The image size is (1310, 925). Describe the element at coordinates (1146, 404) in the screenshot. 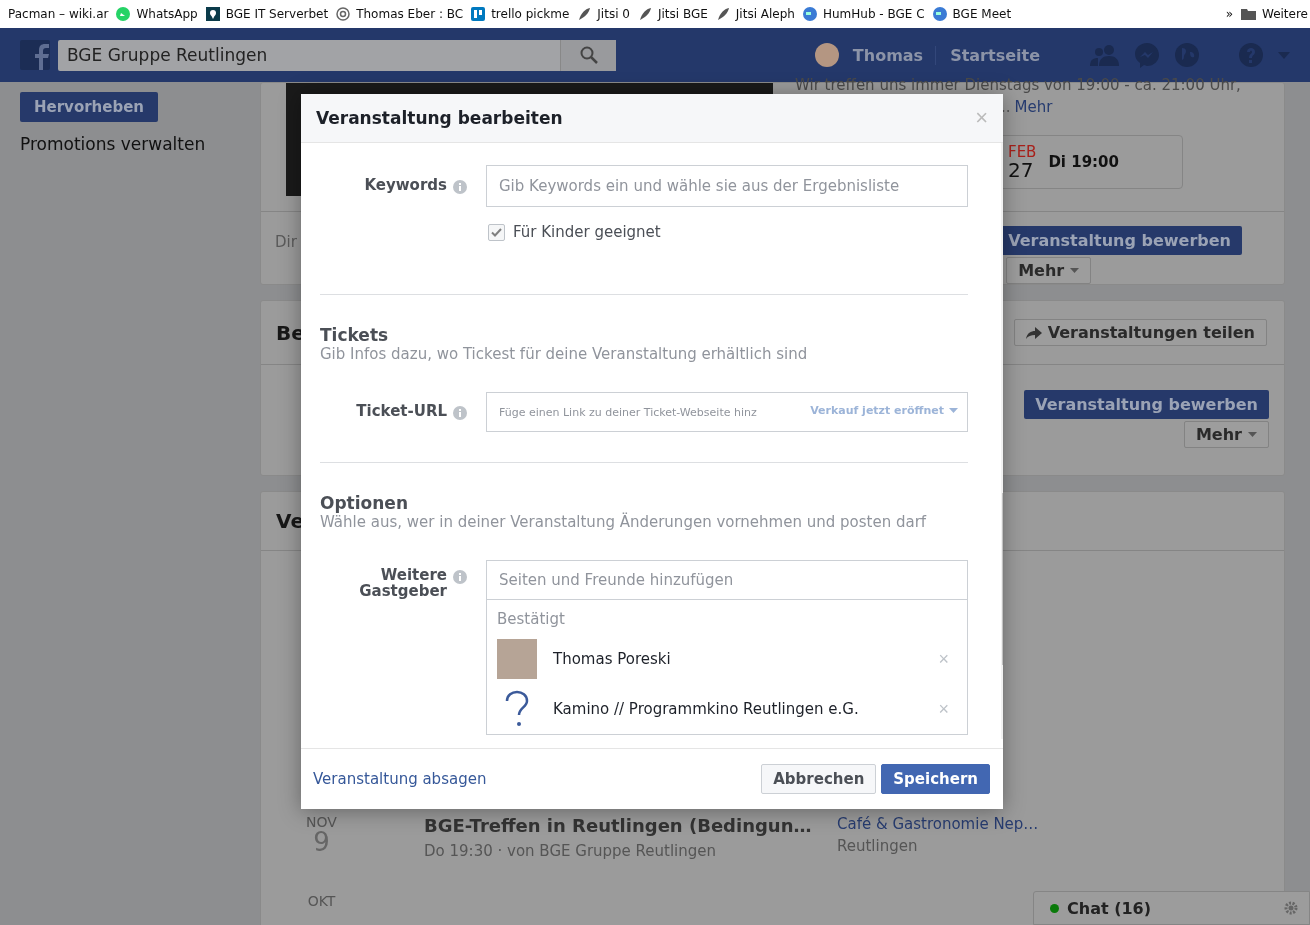

I see `promote-event-button: Veranstaltung bewerben` at that location.